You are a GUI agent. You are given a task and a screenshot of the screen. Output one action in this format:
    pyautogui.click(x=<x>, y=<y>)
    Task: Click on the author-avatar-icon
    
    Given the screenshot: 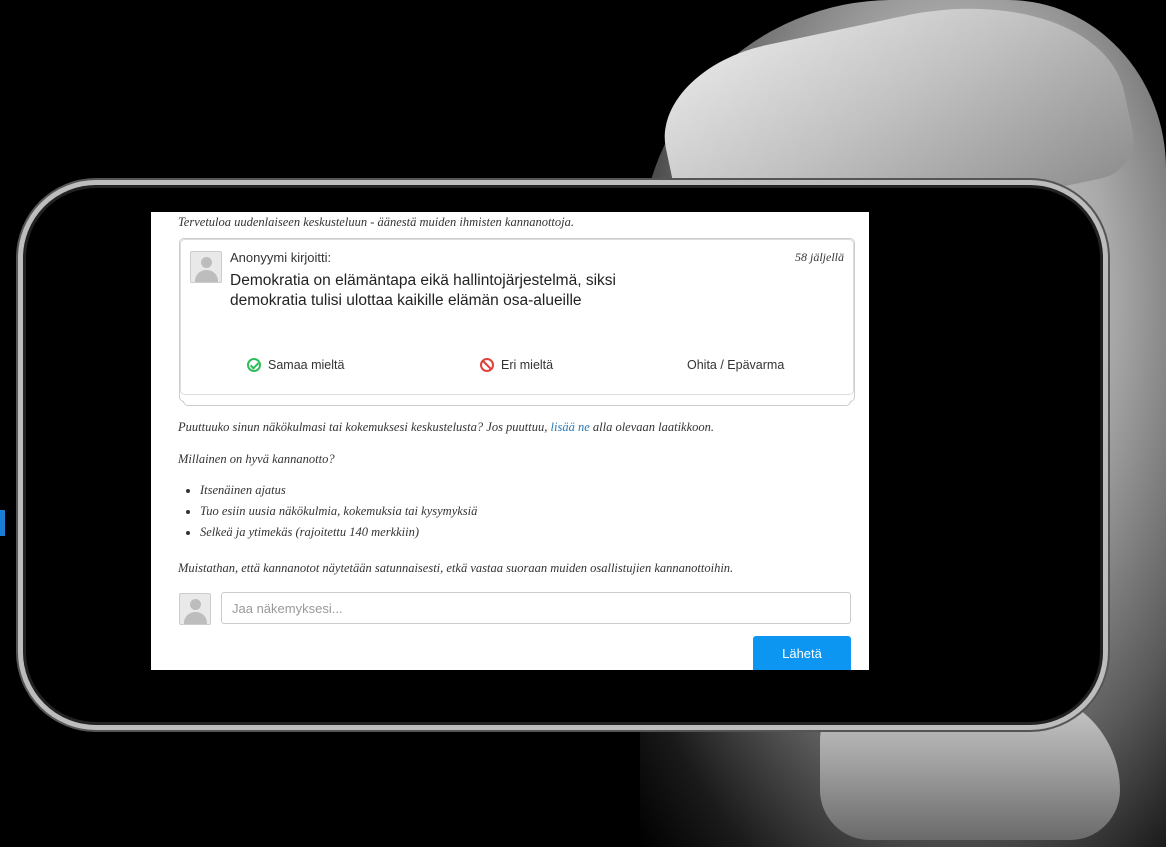 What is the action you would take?
    pyautogui.click(x=206, y=267)
    